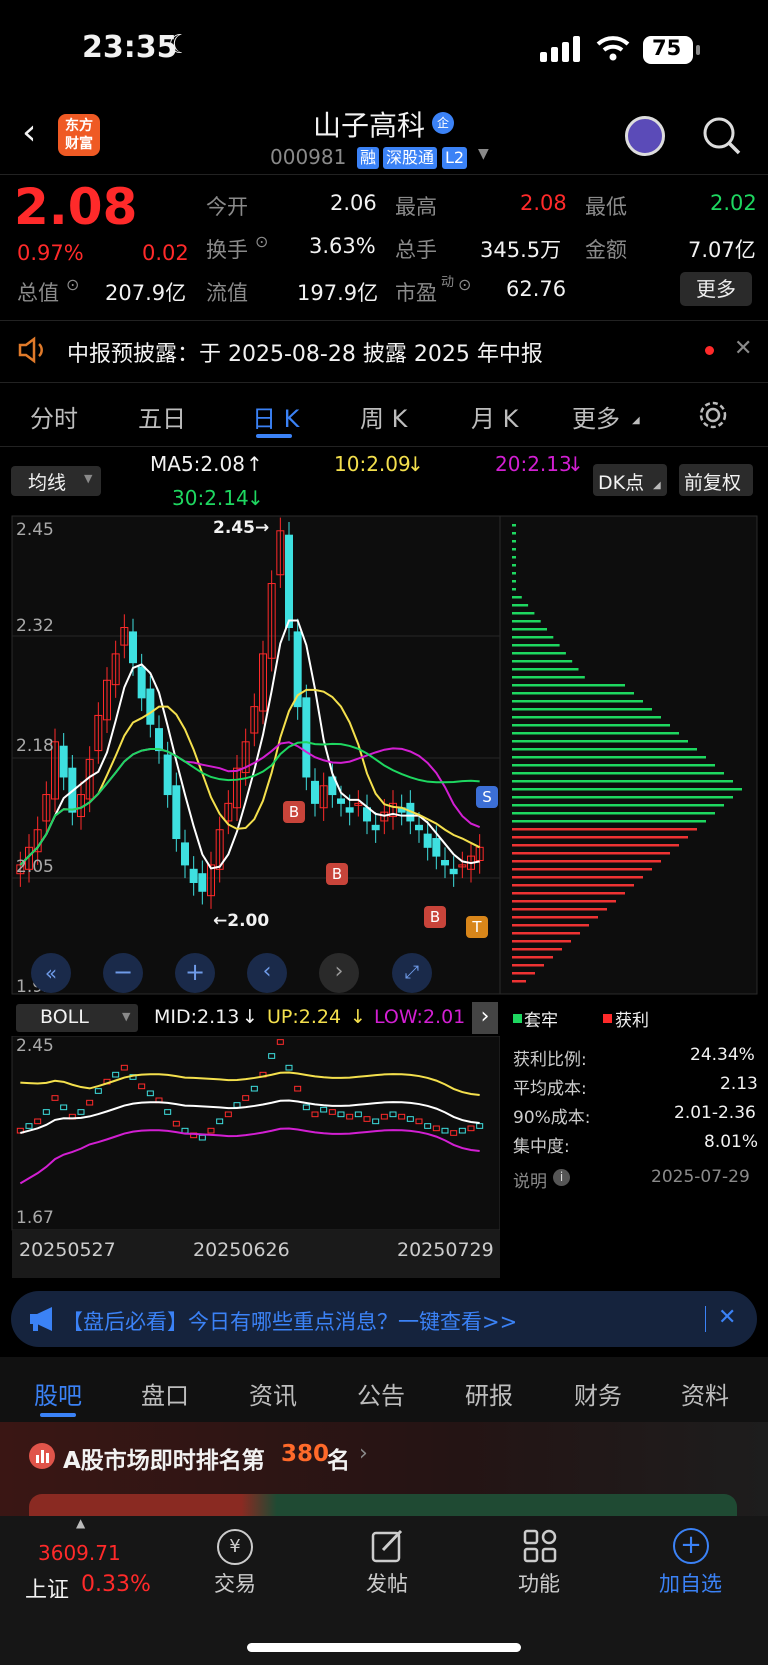 The height and width of the screenshot is (1665, 768). I want to click on tab-month-k: 月 K, so click(494, 416).